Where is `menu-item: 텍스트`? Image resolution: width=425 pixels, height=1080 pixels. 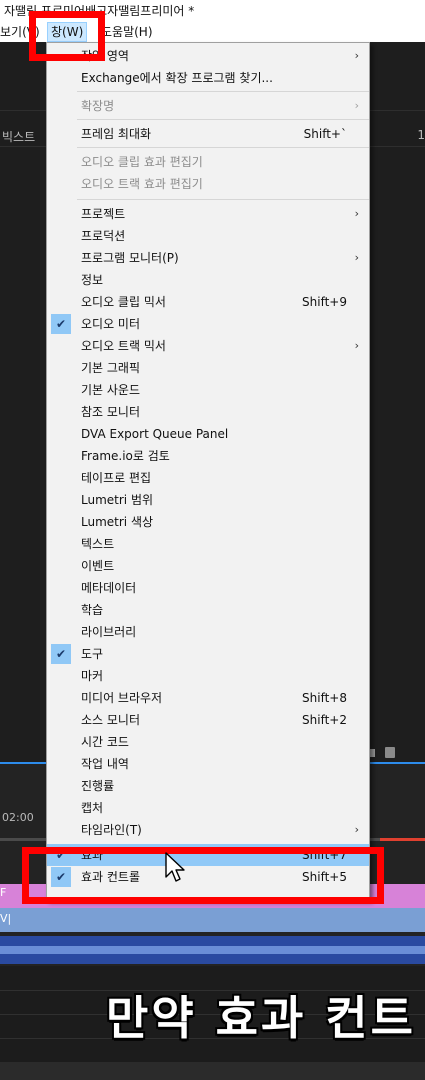
menu-item: 텍스트 is located at coordinates (208, 544).